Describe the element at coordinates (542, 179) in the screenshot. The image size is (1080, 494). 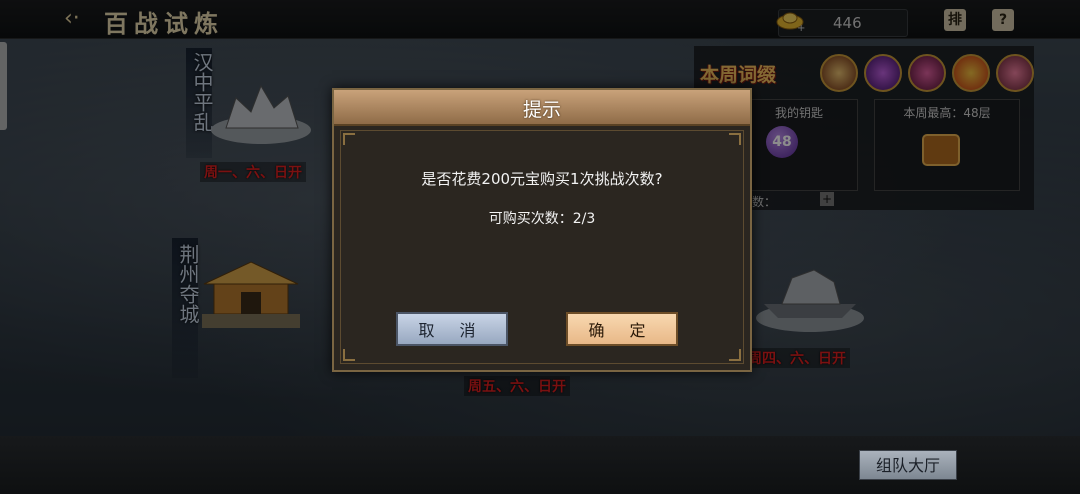
I see `dialog-message: 是否花费200元宝购买1次挑战次数?` at that location.